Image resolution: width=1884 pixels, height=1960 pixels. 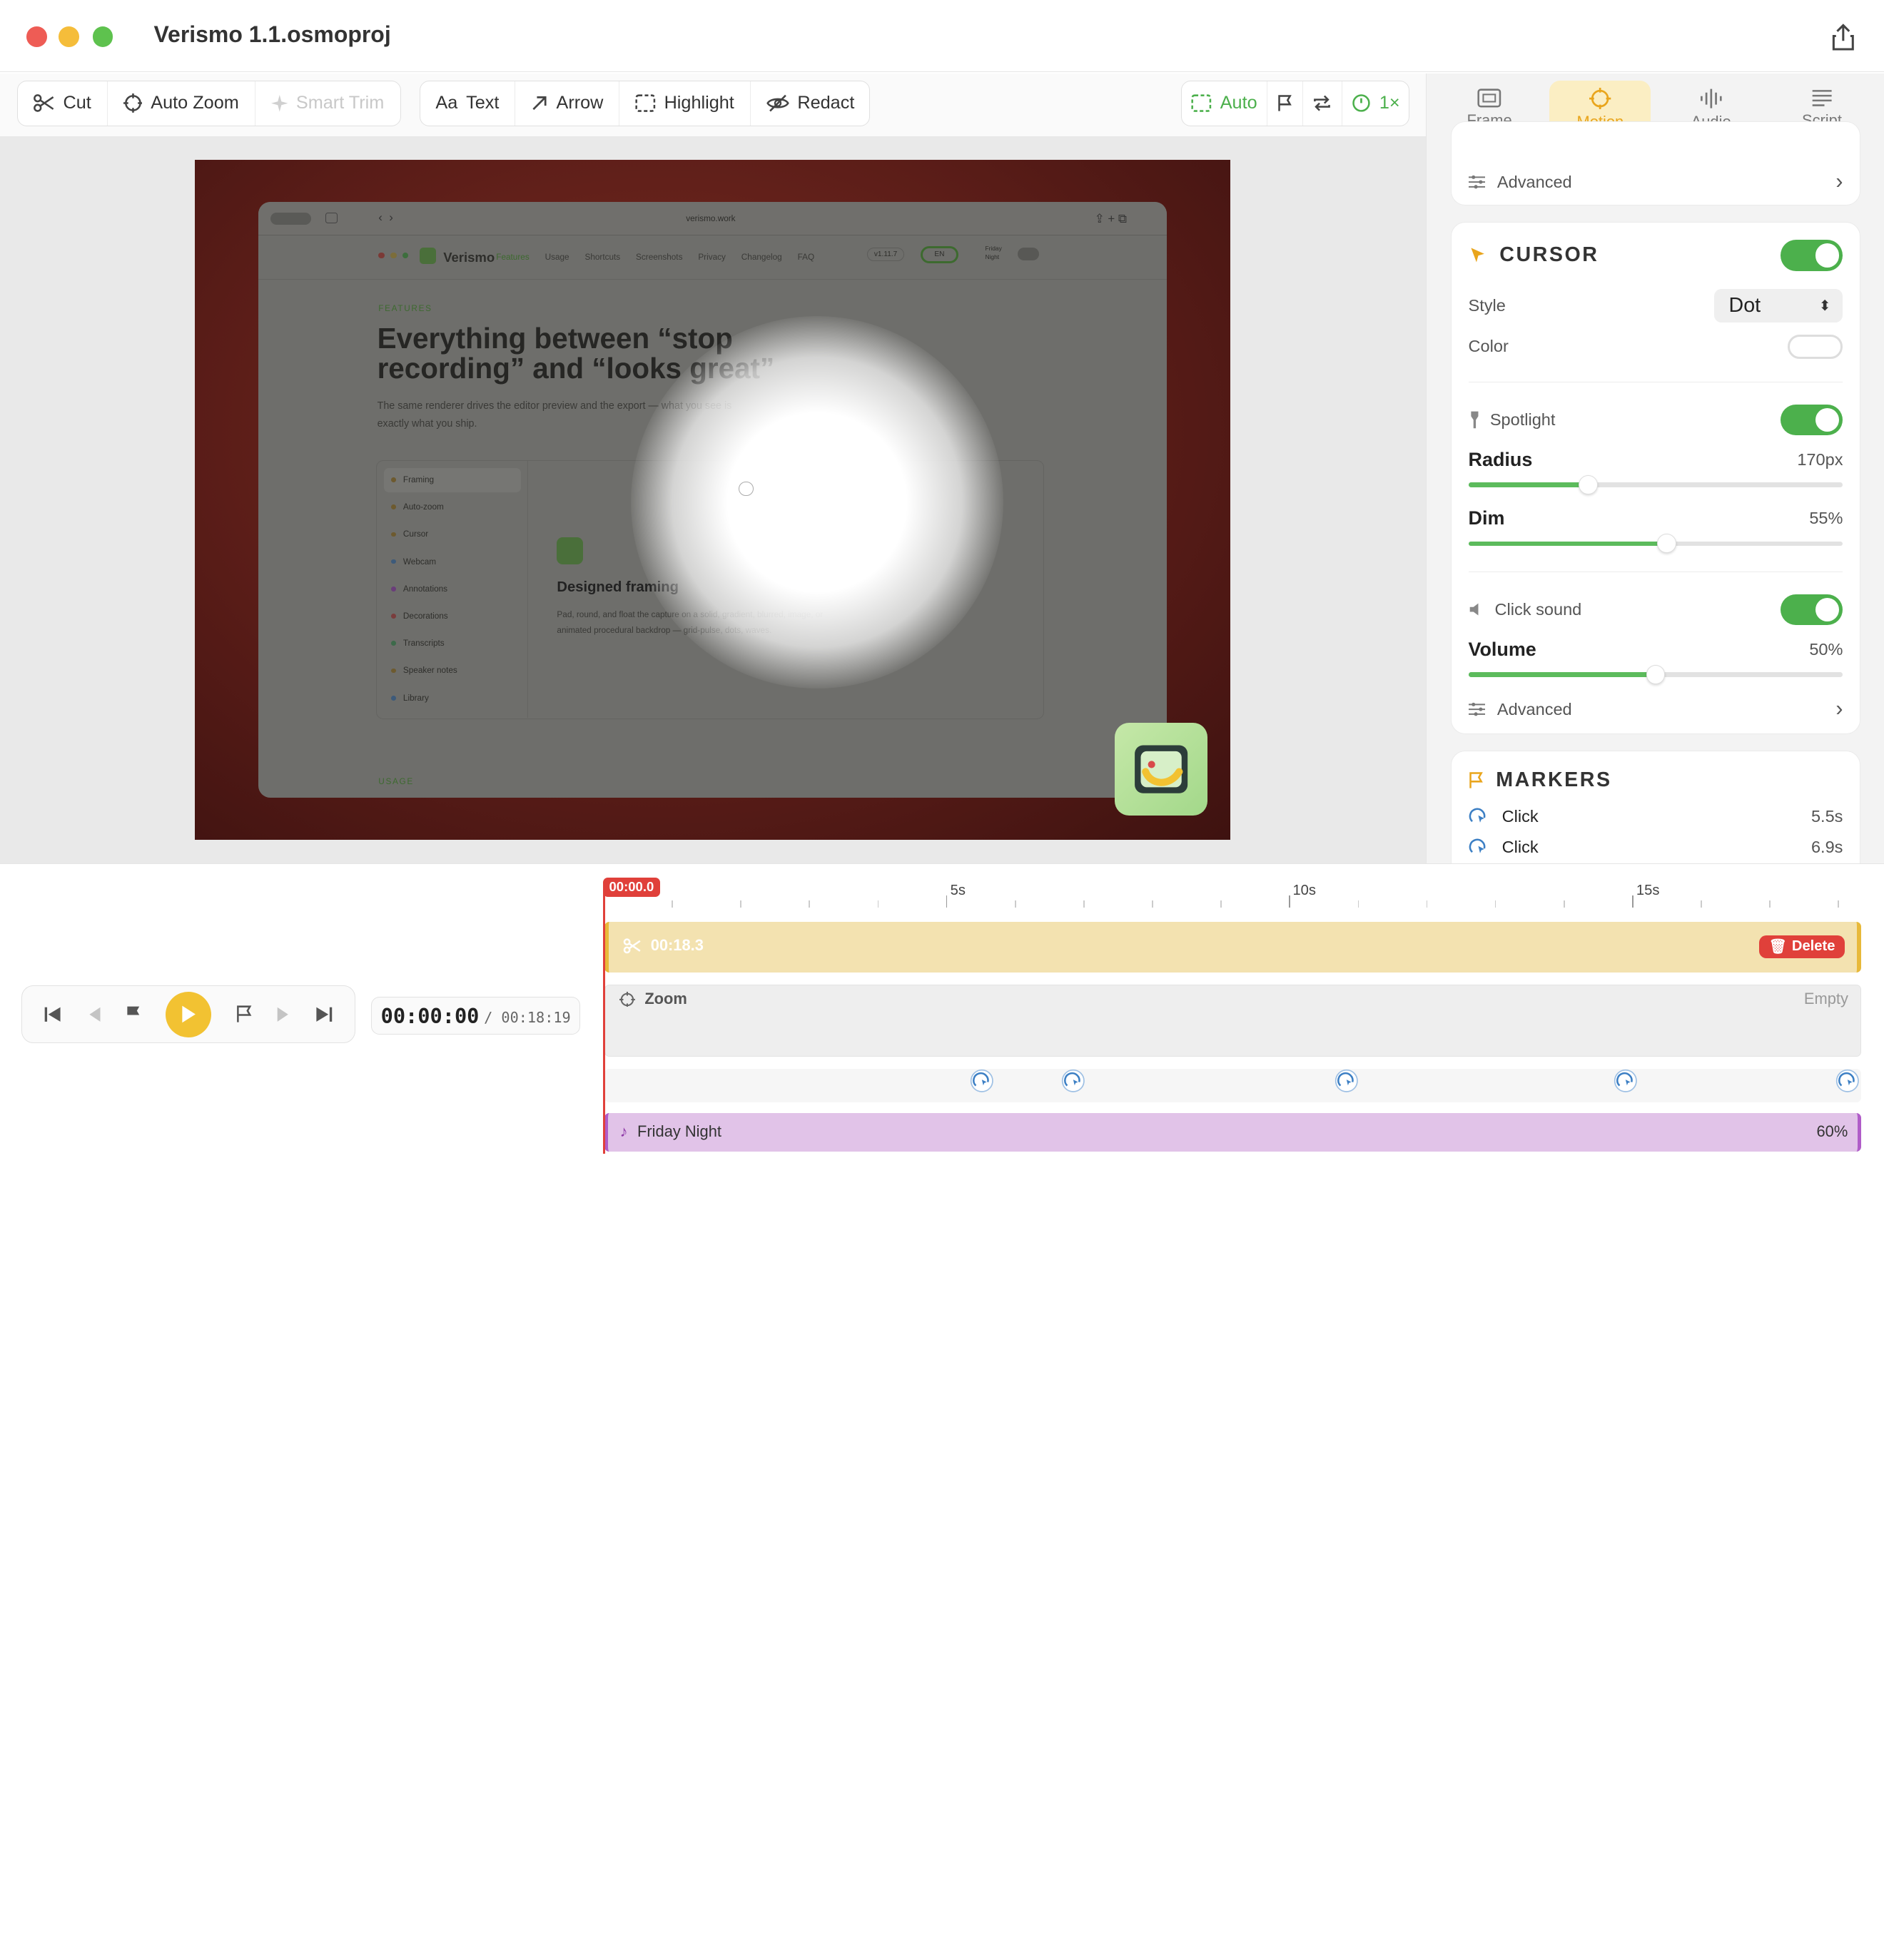 I want to click on close-window-button, so click(x=36, y=36).